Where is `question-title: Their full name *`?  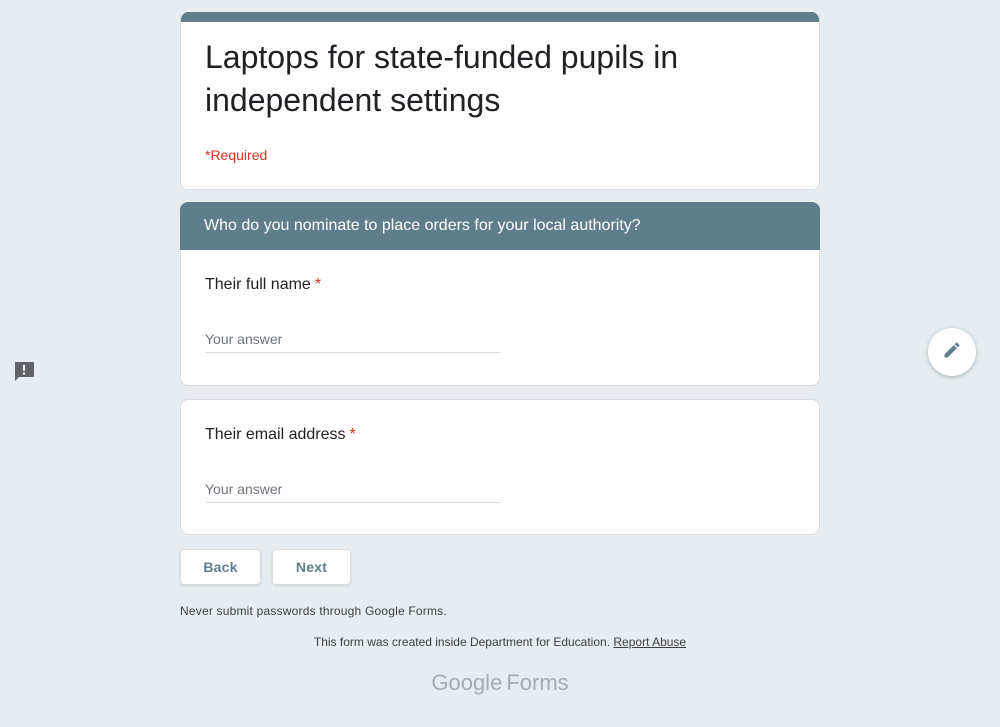
question-title: Their full name * is located at coordinates (263, 285).